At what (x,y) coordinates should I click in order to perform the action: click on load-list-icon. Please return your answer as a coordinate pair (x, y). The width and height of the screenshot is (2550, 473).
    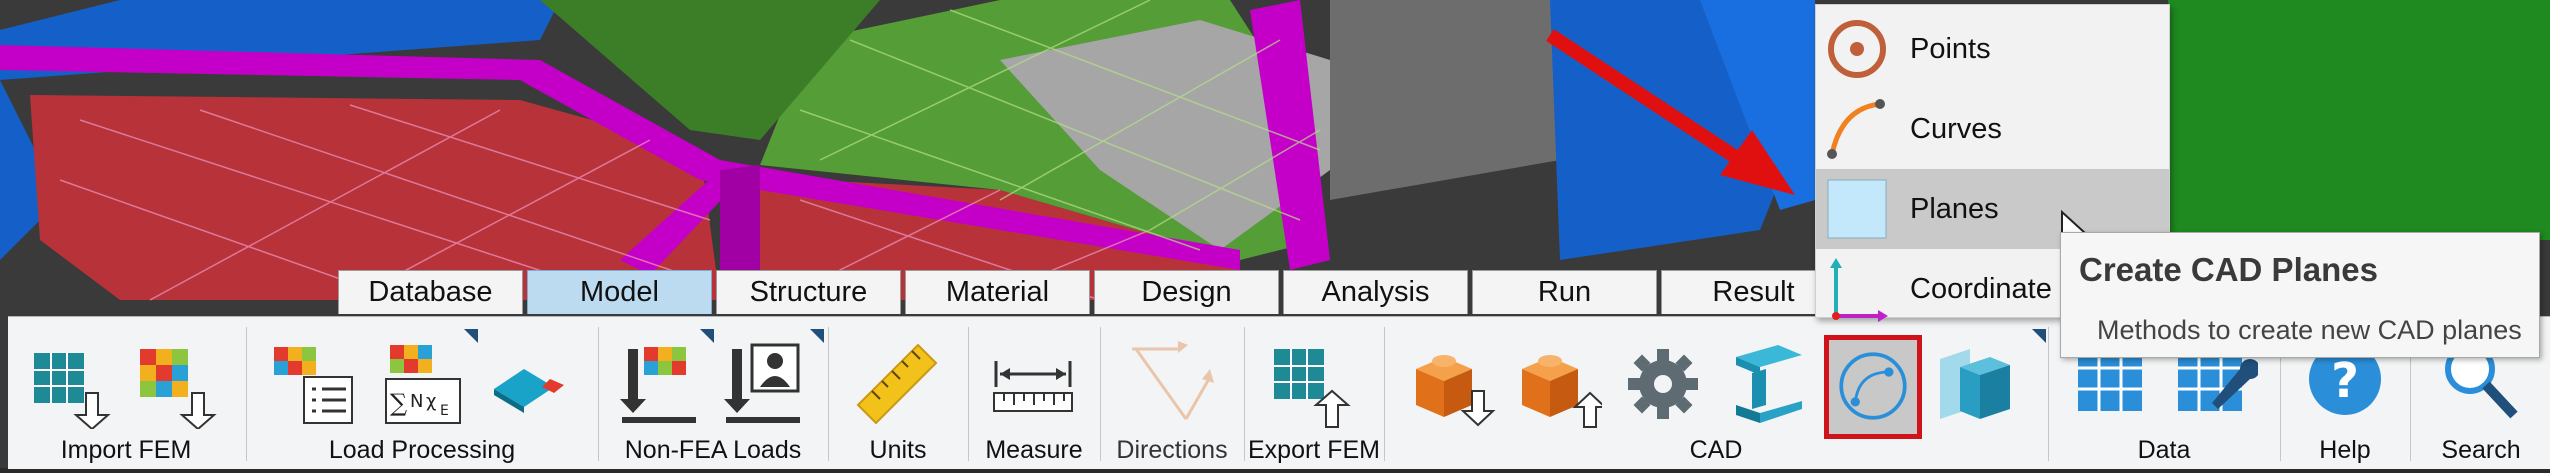
    Looking at the image, I should click on (313, 385).